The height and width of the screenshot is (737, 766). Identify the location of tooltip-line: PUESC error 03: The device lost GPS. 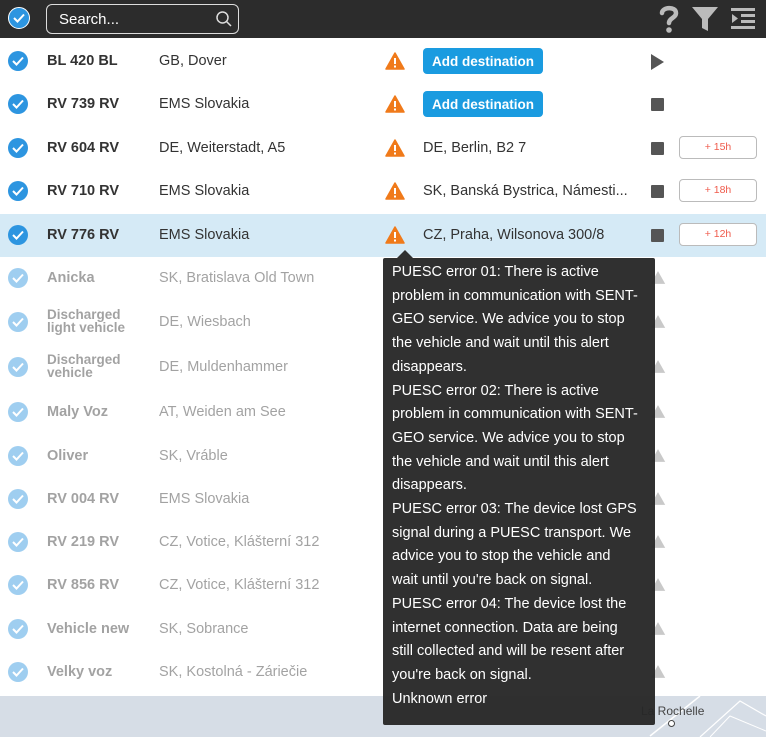
(514, 509).